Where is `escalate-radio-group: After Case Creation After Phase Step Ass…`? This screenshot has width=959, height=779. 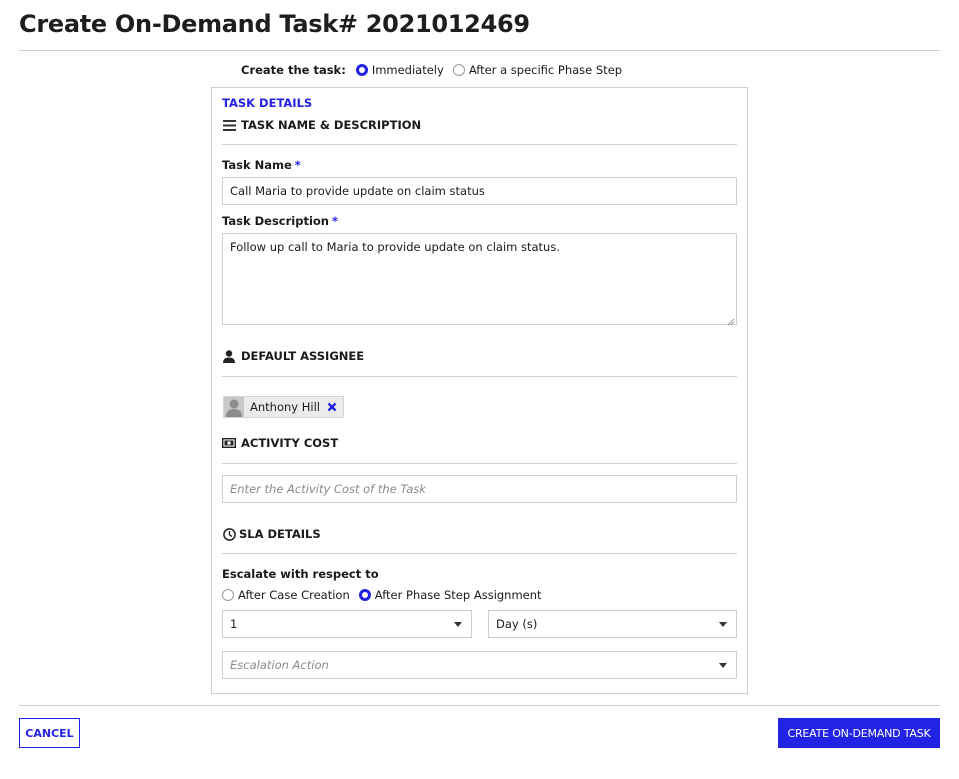 escalate-radio-group: After Case Creation After Phase Step Ass… is located at coordinates (386, 595).